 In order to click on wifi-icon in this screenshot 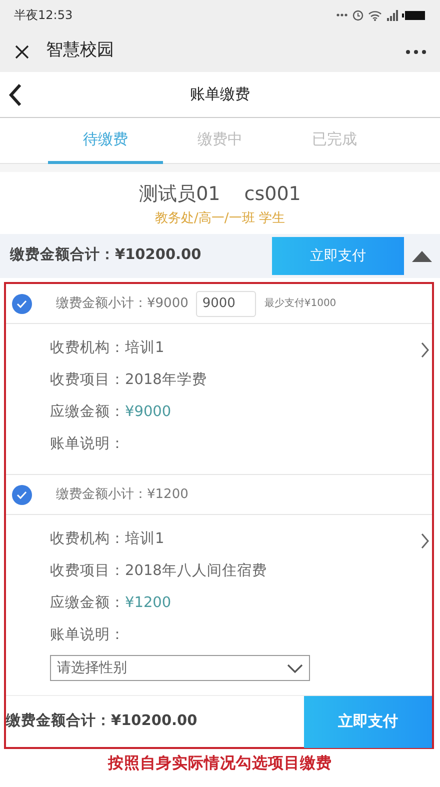, I will do `click(375, 15)`.